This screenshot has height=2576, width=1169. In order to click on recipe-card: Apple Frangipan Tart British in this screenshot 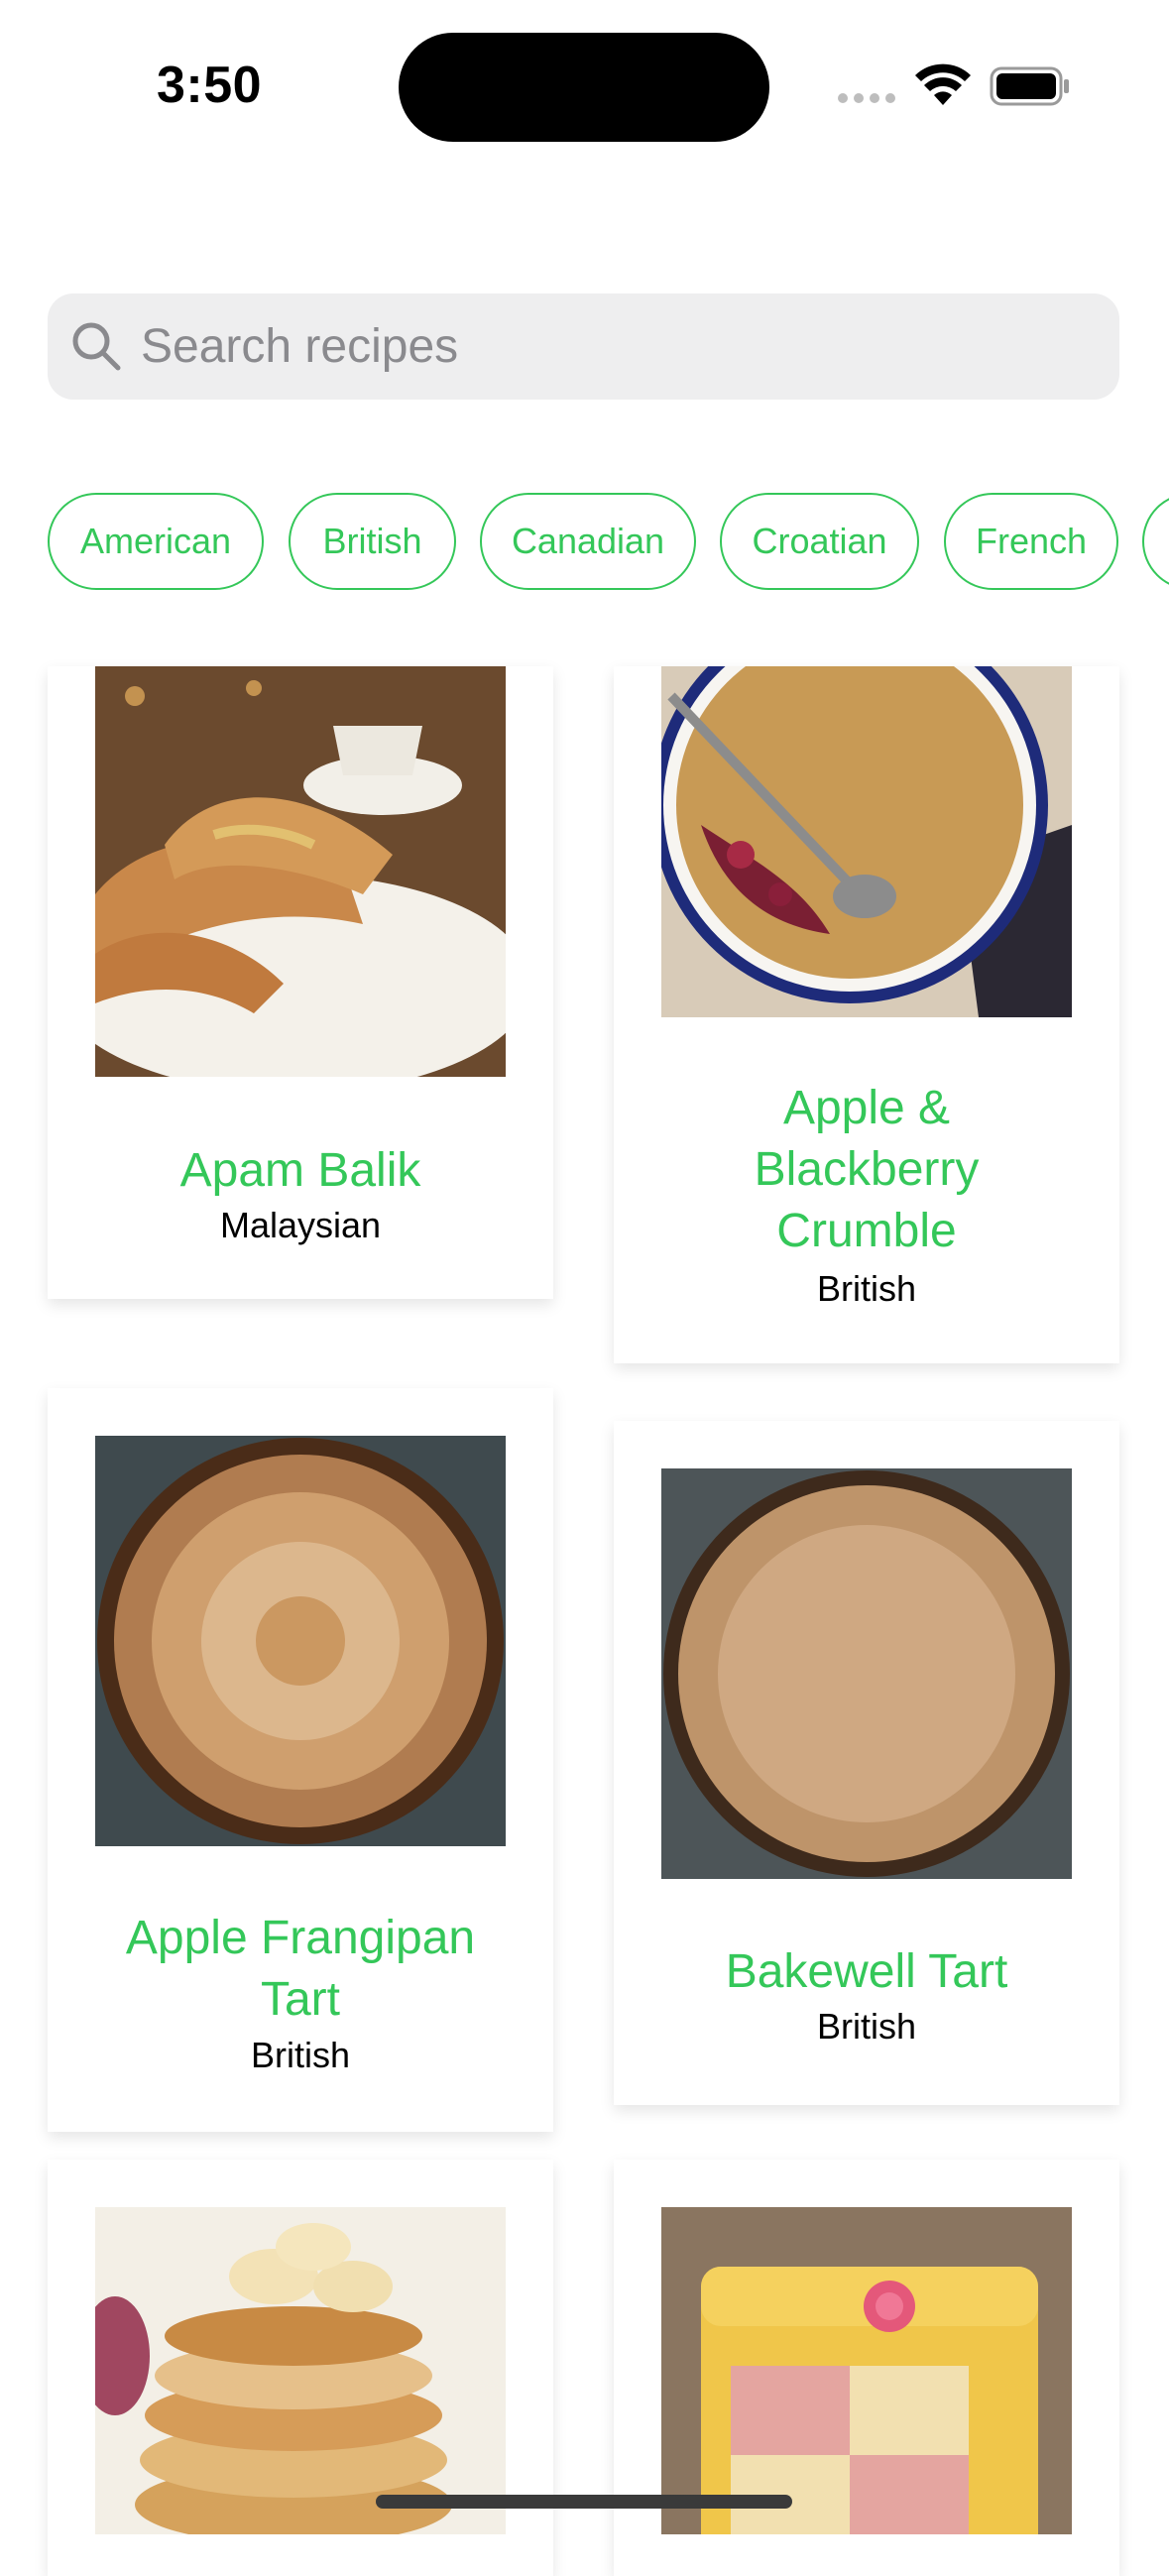, I will do `click(300, 1760)`.